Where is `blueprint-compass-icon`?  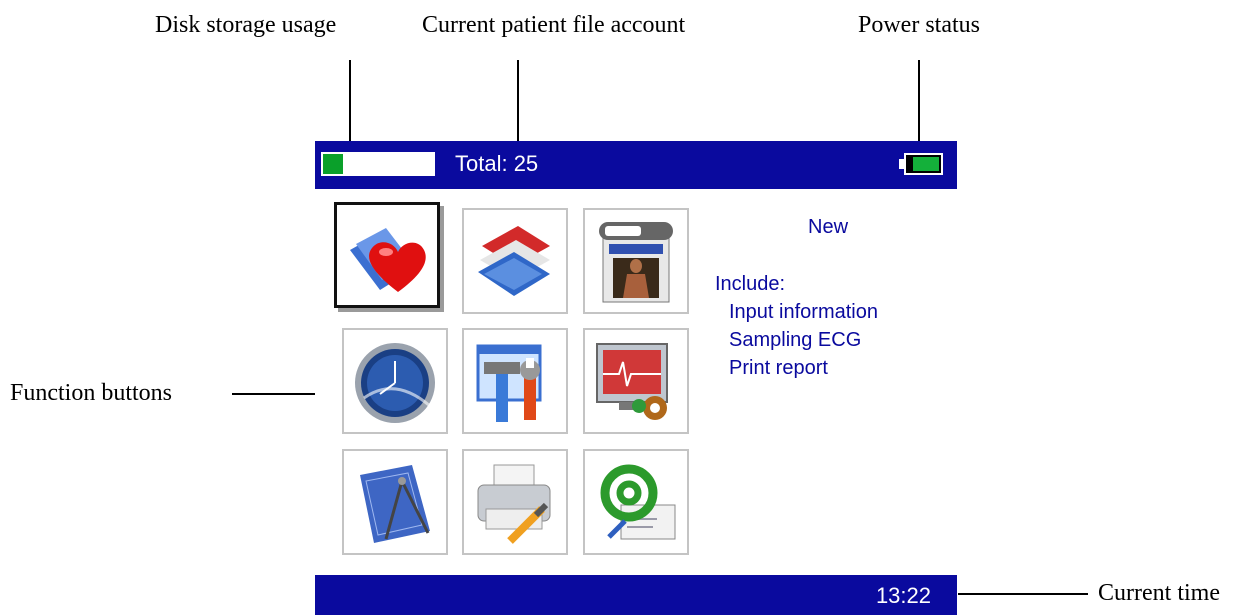
blueprint-compass-icon is located at coordinates (395, 504).